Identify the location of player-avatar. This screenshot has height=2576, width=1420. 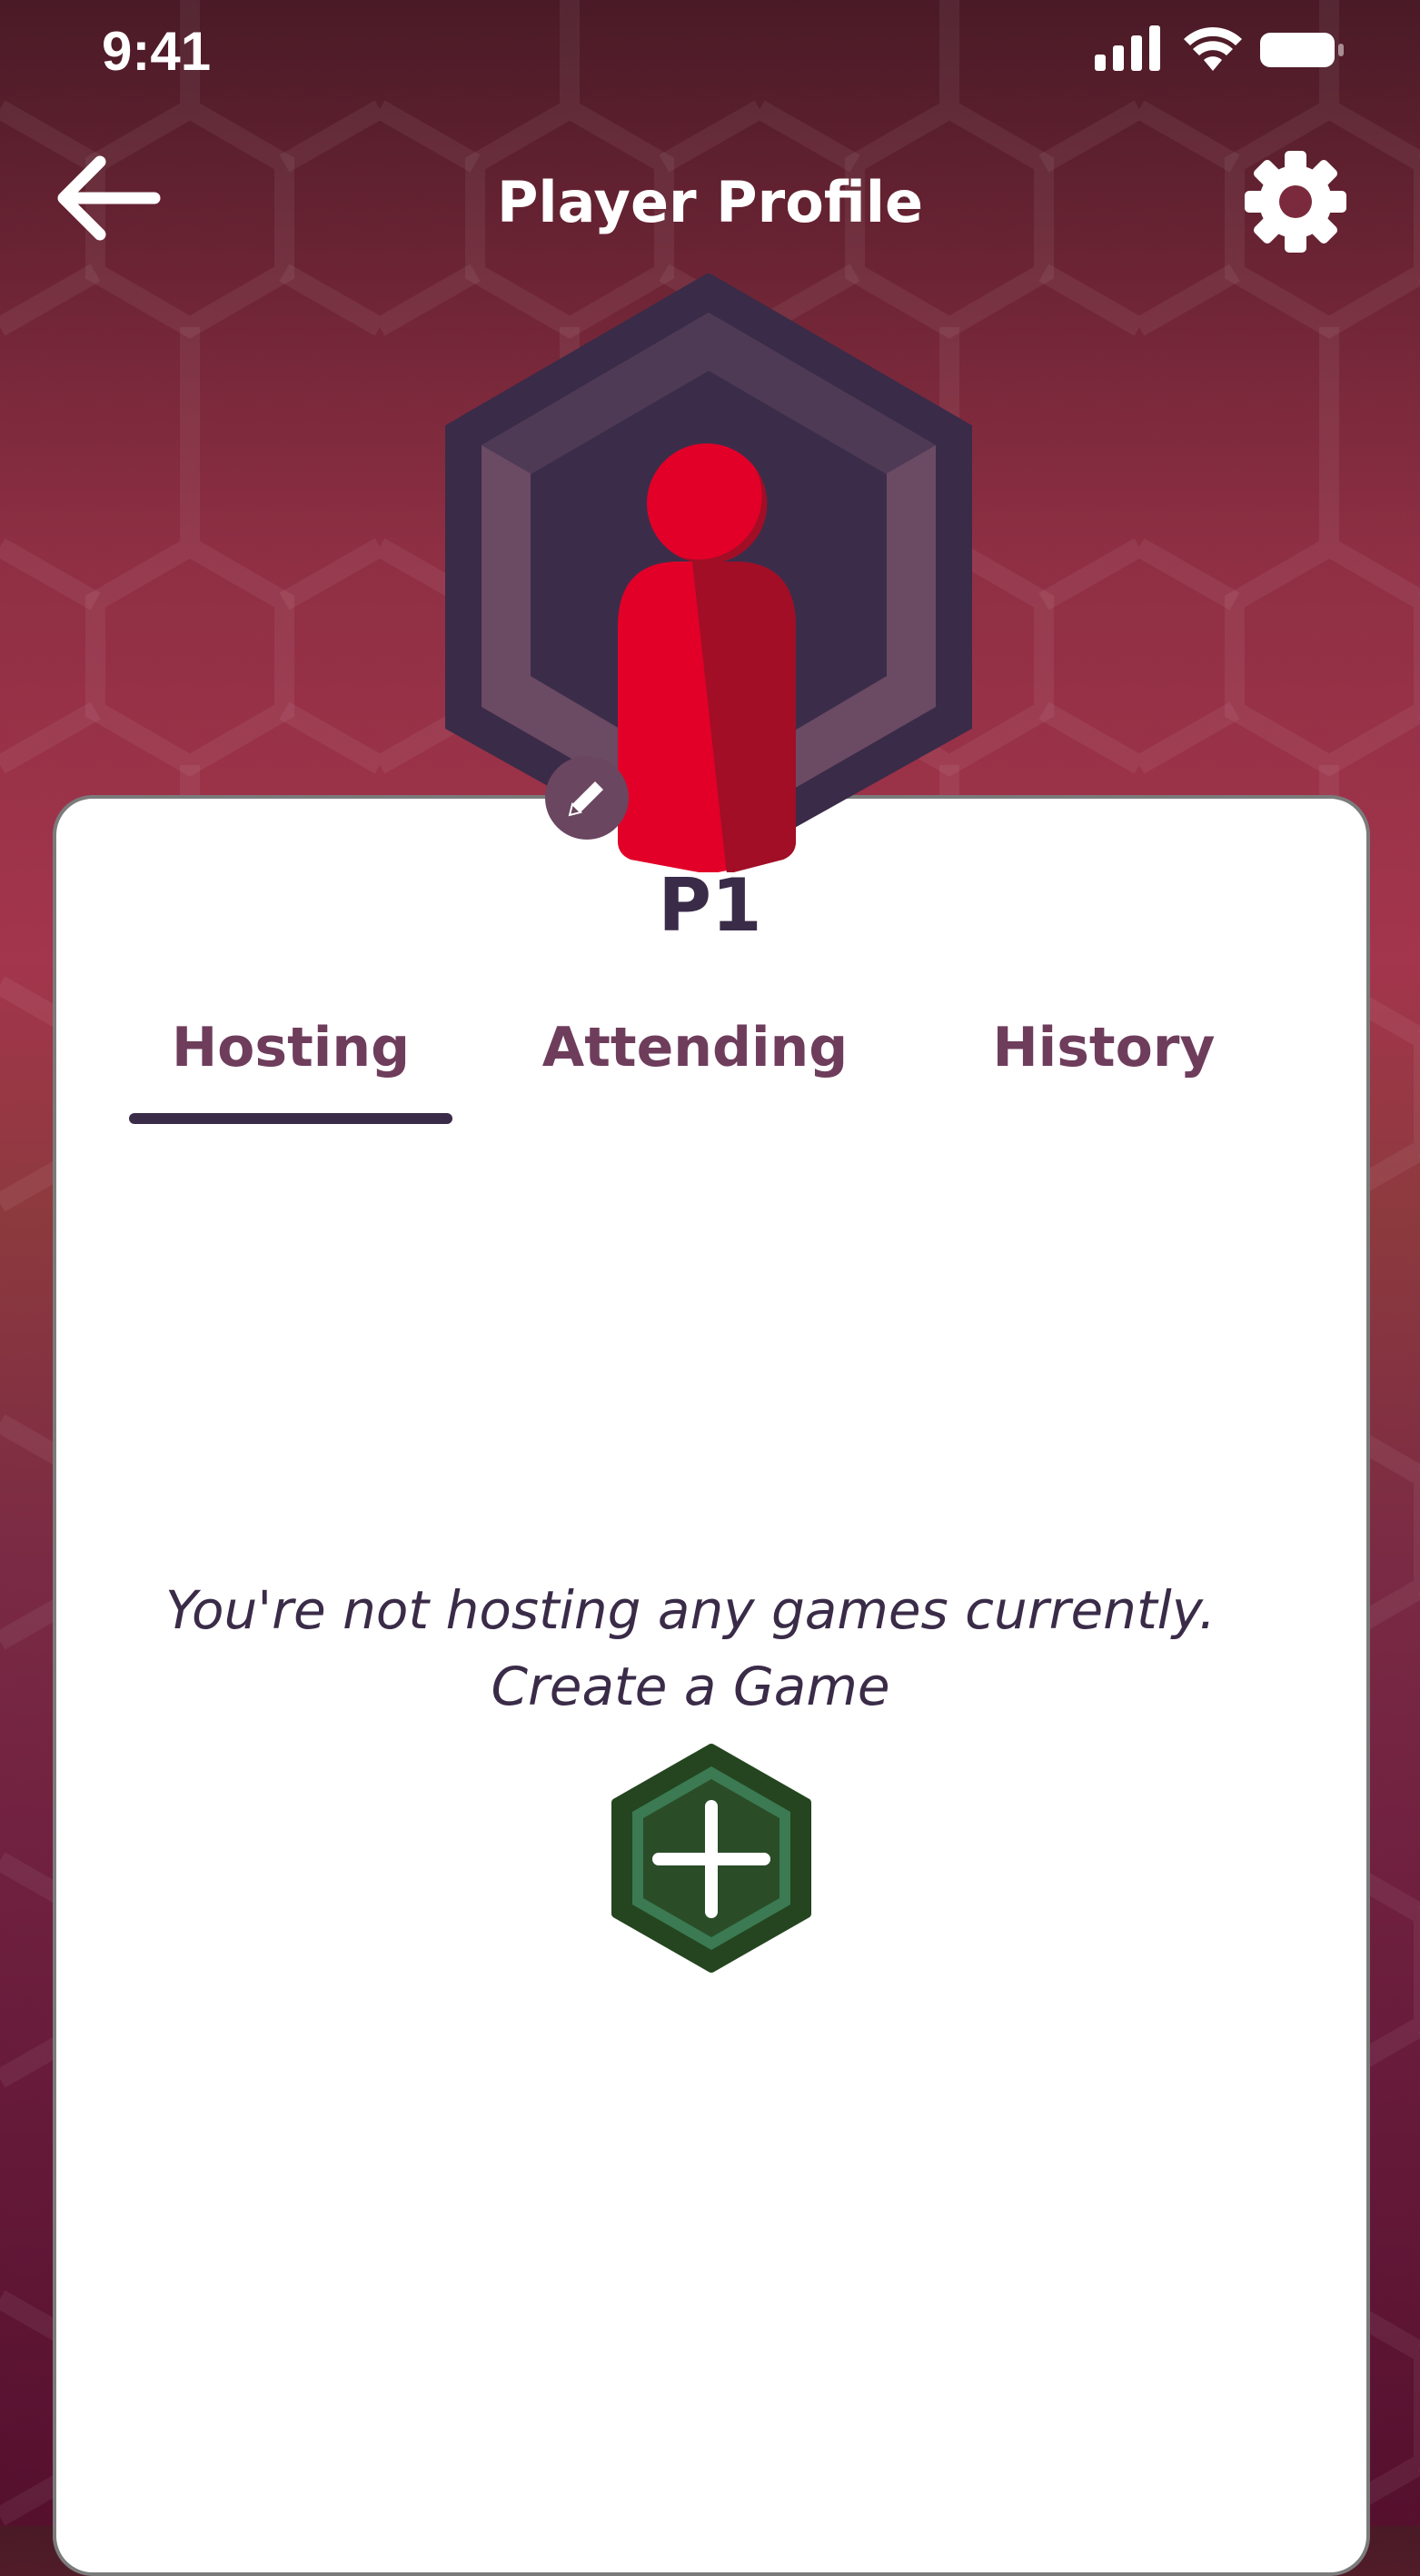
(708, 573).